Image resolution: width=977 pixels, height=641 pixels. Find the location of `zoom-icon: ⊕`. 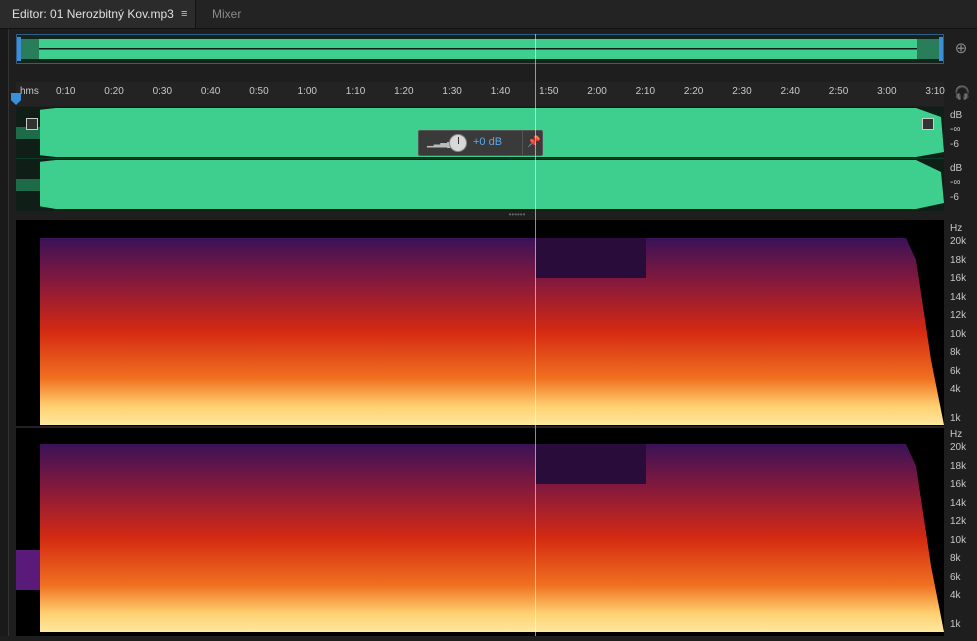

zoom-icon: ⊕ is located at coordinates (961, 49).